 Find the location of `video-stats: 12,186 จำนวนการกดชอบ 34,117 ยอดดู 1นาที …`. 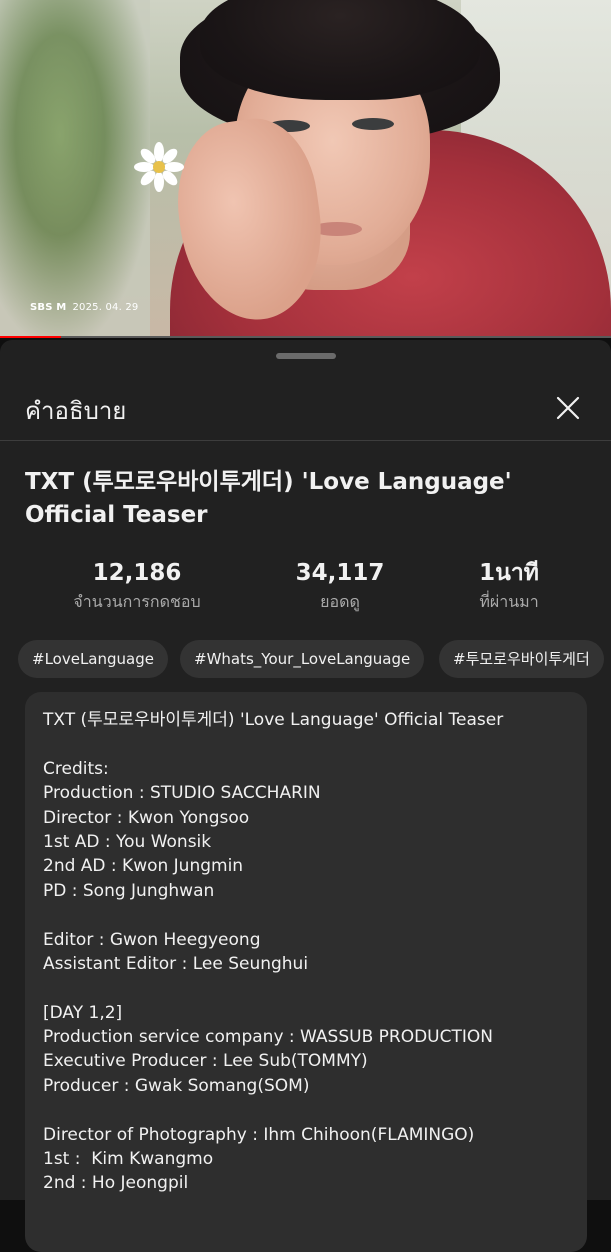

video-stats: 12,186 จำนวนการกดชอบ 34,117 ยอดดู 1นาที … is located at coordinates (305, 589).